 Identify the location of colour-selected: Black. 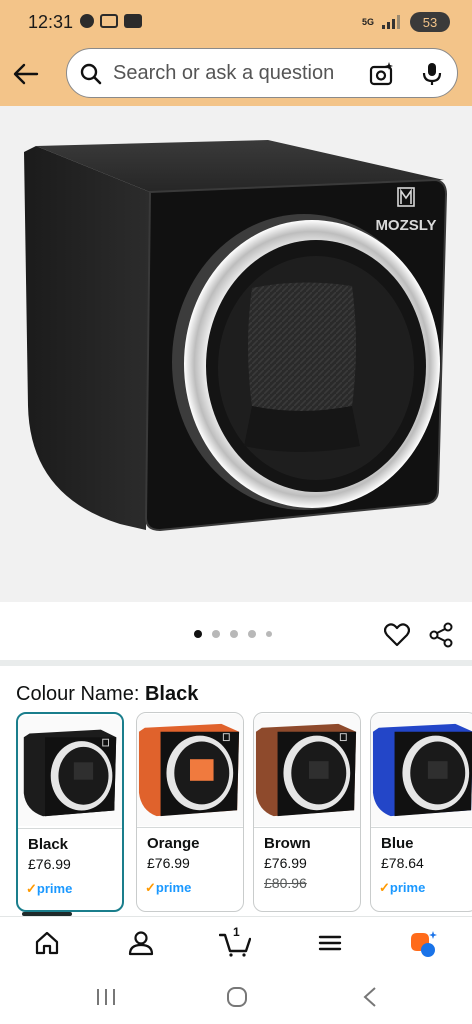
(171, 694).